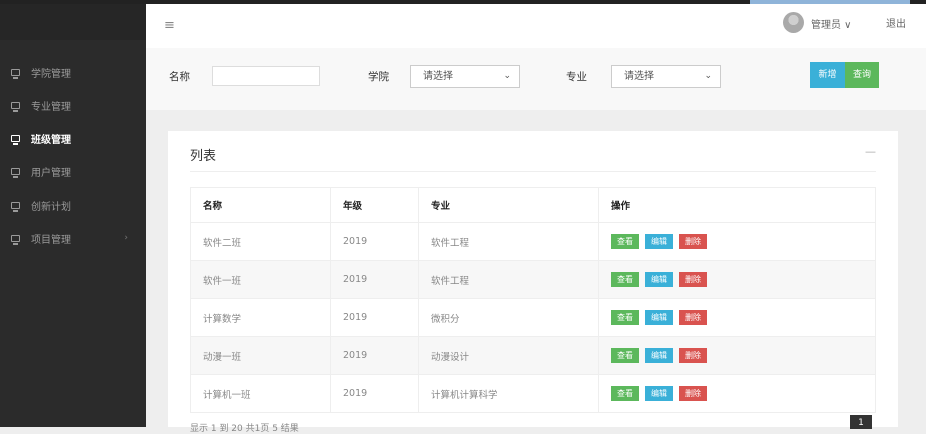  Describe the element at coordinates (533, 171) in the screenshot. I see `divider` at that location.